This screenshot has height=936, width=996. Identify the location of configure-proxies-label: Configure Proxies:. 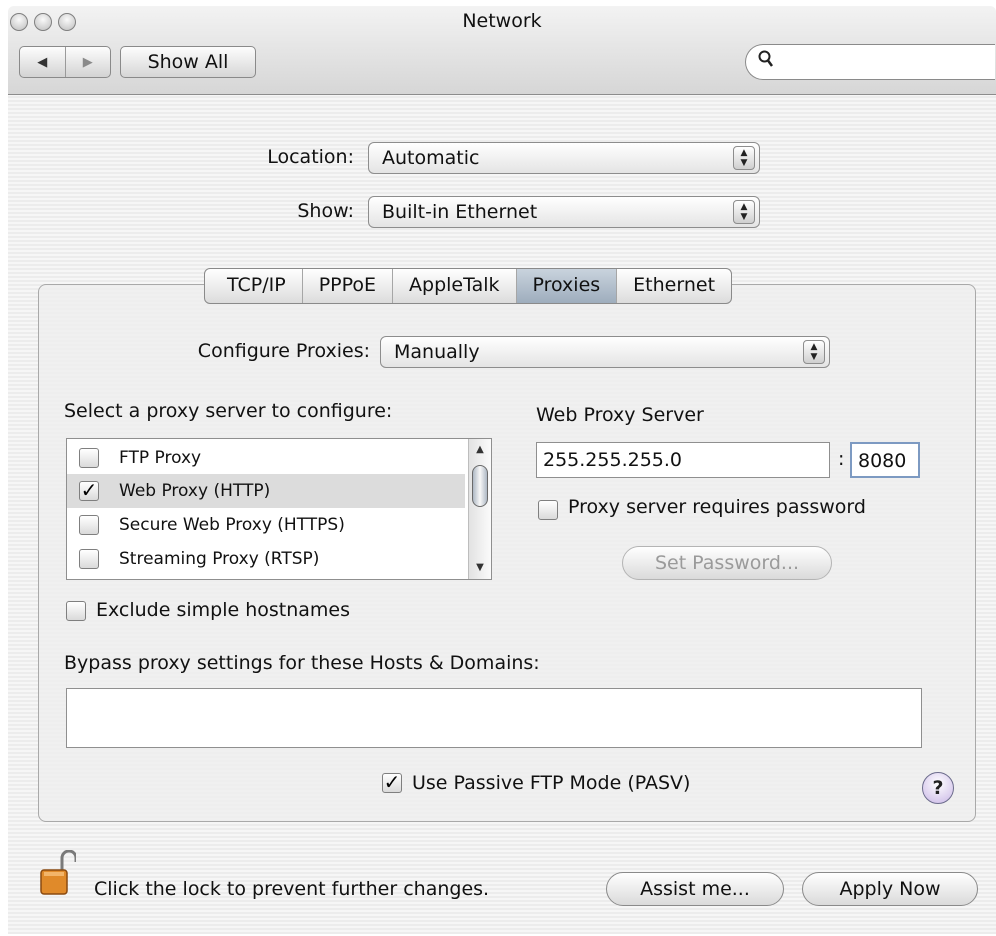
(283, 351).